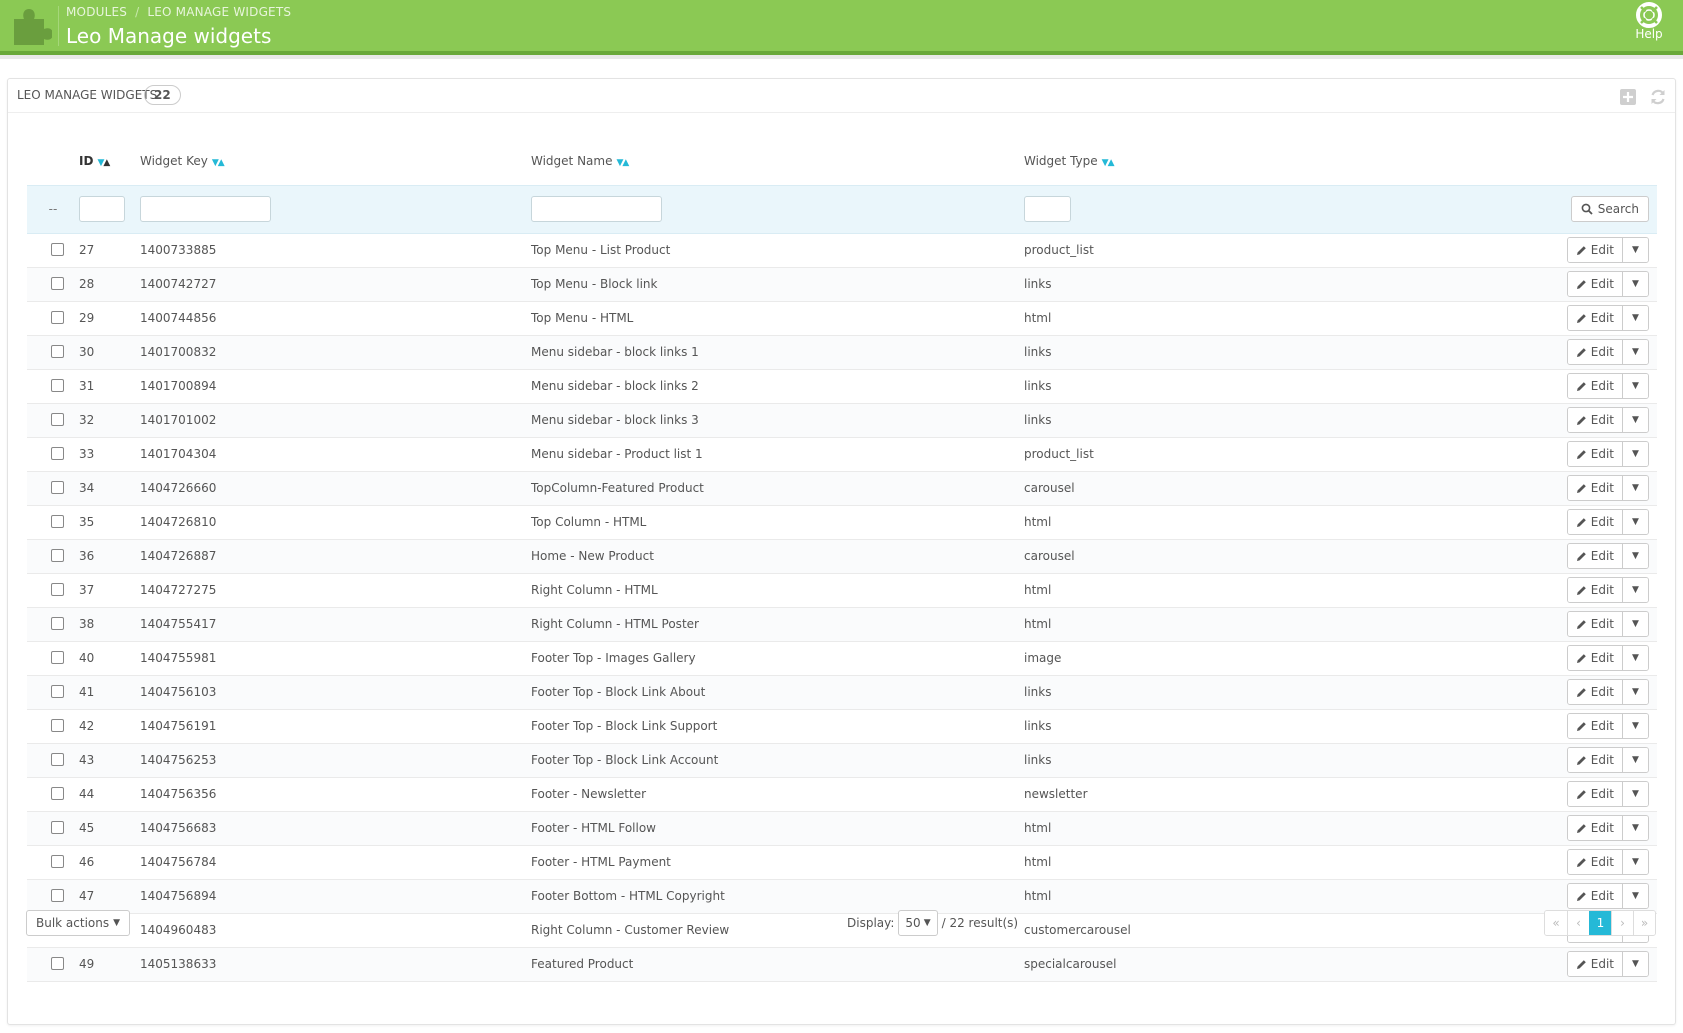 The height and width of the screenshot is (1033, 1683). What do you see at coordinates (1622, 923) in the screenshot?
I see `page-next-button: ›` at bounding box center [1622, 923].